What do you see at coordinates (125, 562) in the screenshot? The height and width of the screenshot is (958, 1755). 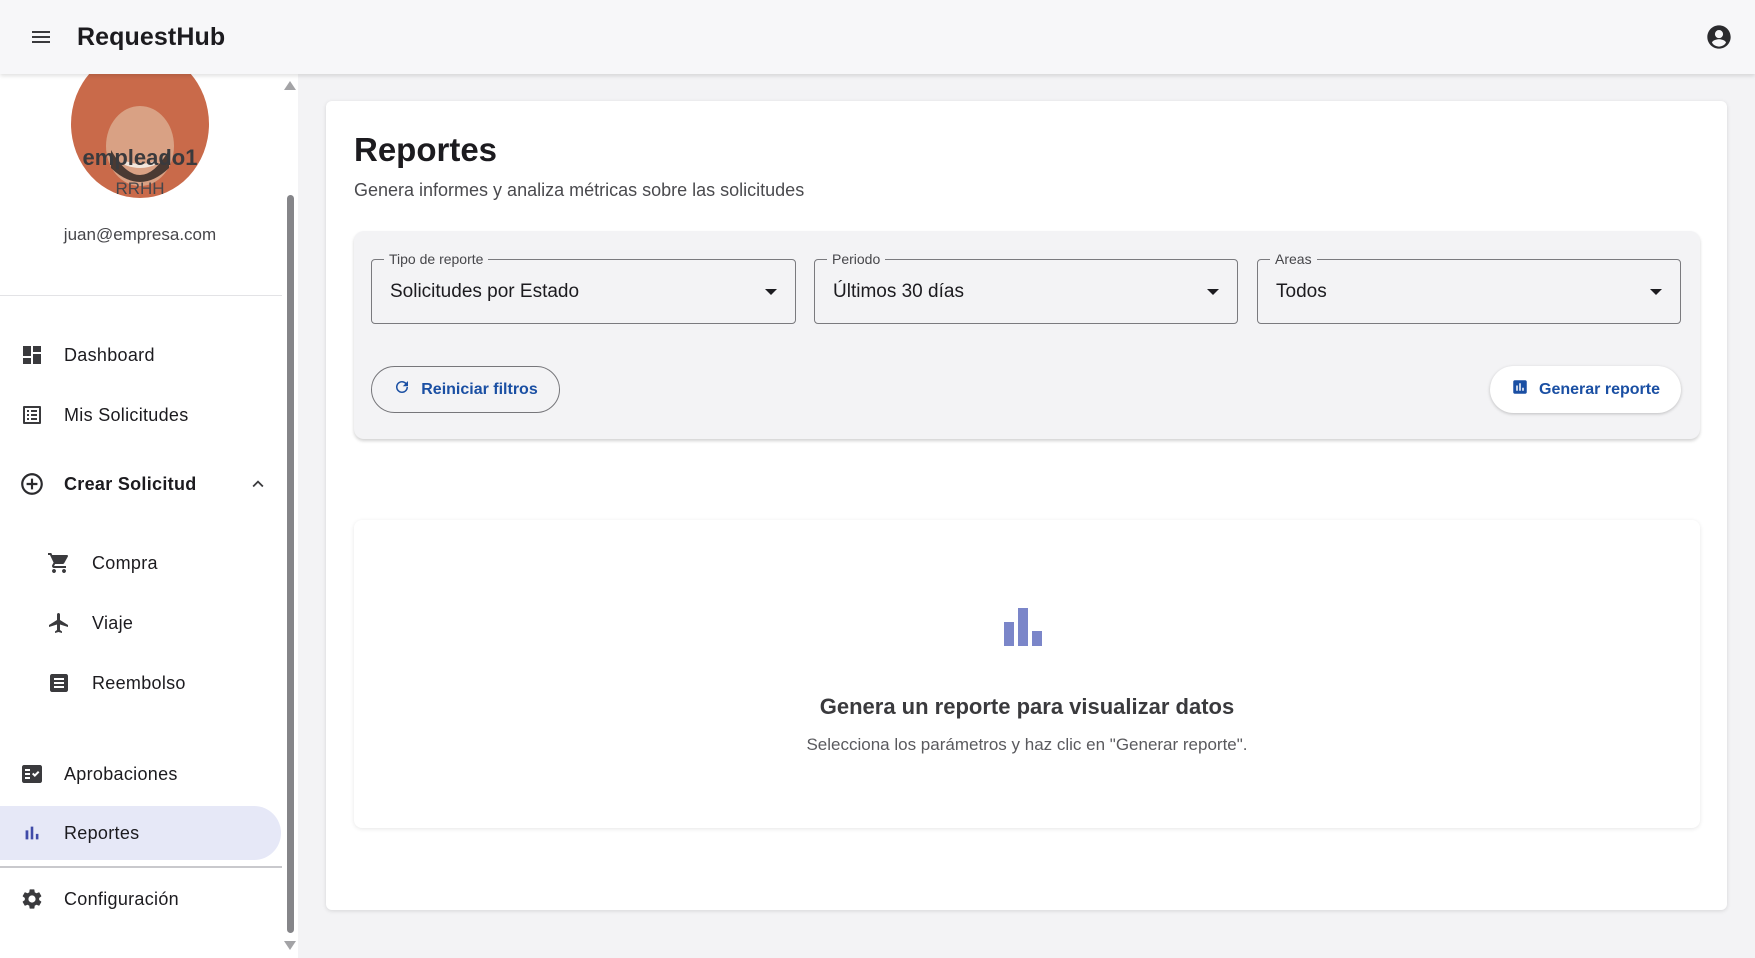 I see `sidebar-item-label: Compra` at bounding box center [125, 562].